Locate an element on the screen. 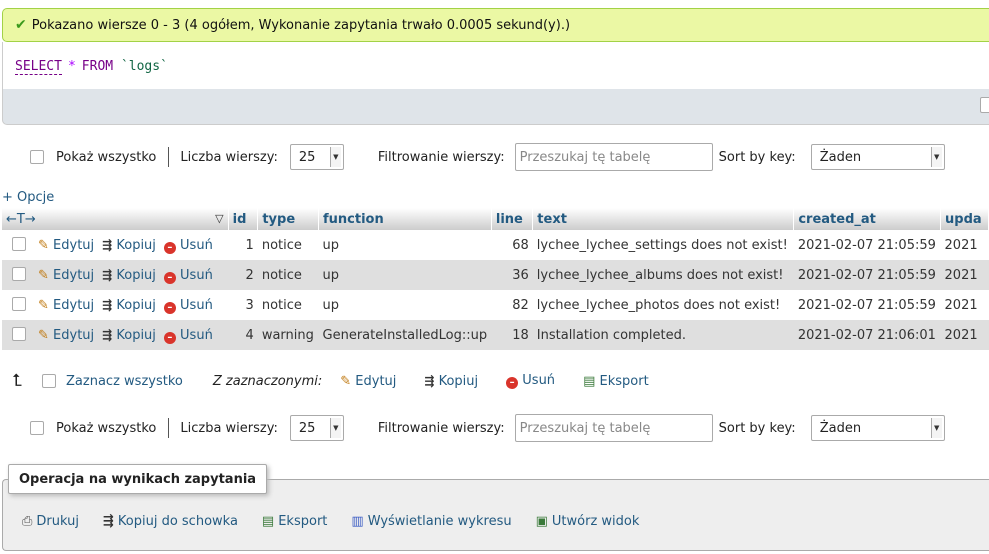 This screenshot has height=554, width=989. cell-created-at: 2021-02-07 21:06:01 is located at coordinates (867, 335).